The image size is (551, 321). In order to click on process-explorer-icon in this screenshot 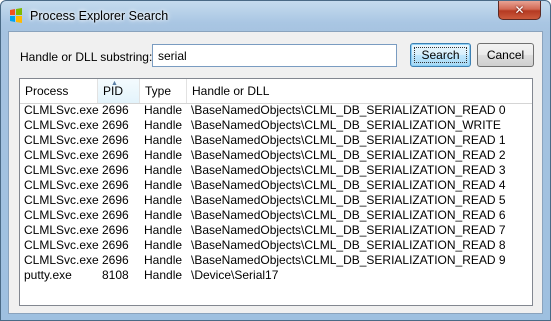, I will do `click(16, 15)`.